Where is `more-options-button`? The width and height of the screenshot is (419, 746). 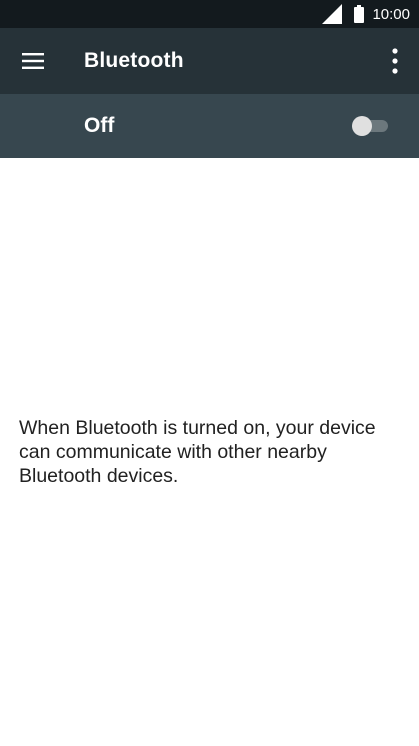 more-options-button is located at coordinates (395, 61).